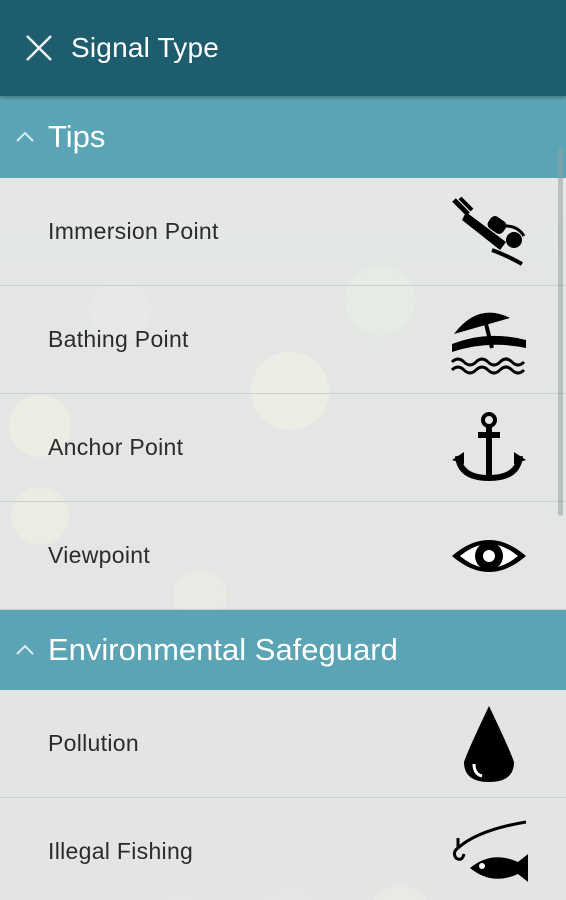 The image size is (566, 900). Describe the element at coordinates (77, 136) in the screenshot. I see `section-title: Tips` at that location.